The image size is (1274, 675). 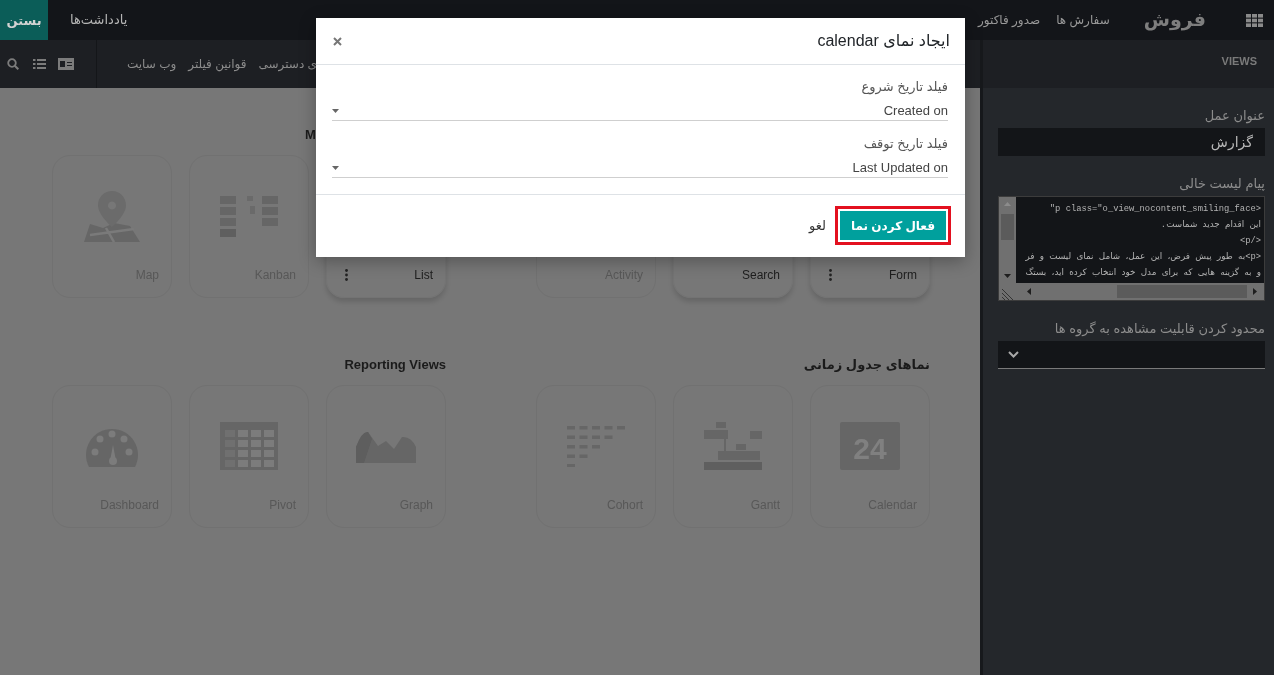 I want to click on sidebar-title: VIEWS, so click(x=1239, y=61).